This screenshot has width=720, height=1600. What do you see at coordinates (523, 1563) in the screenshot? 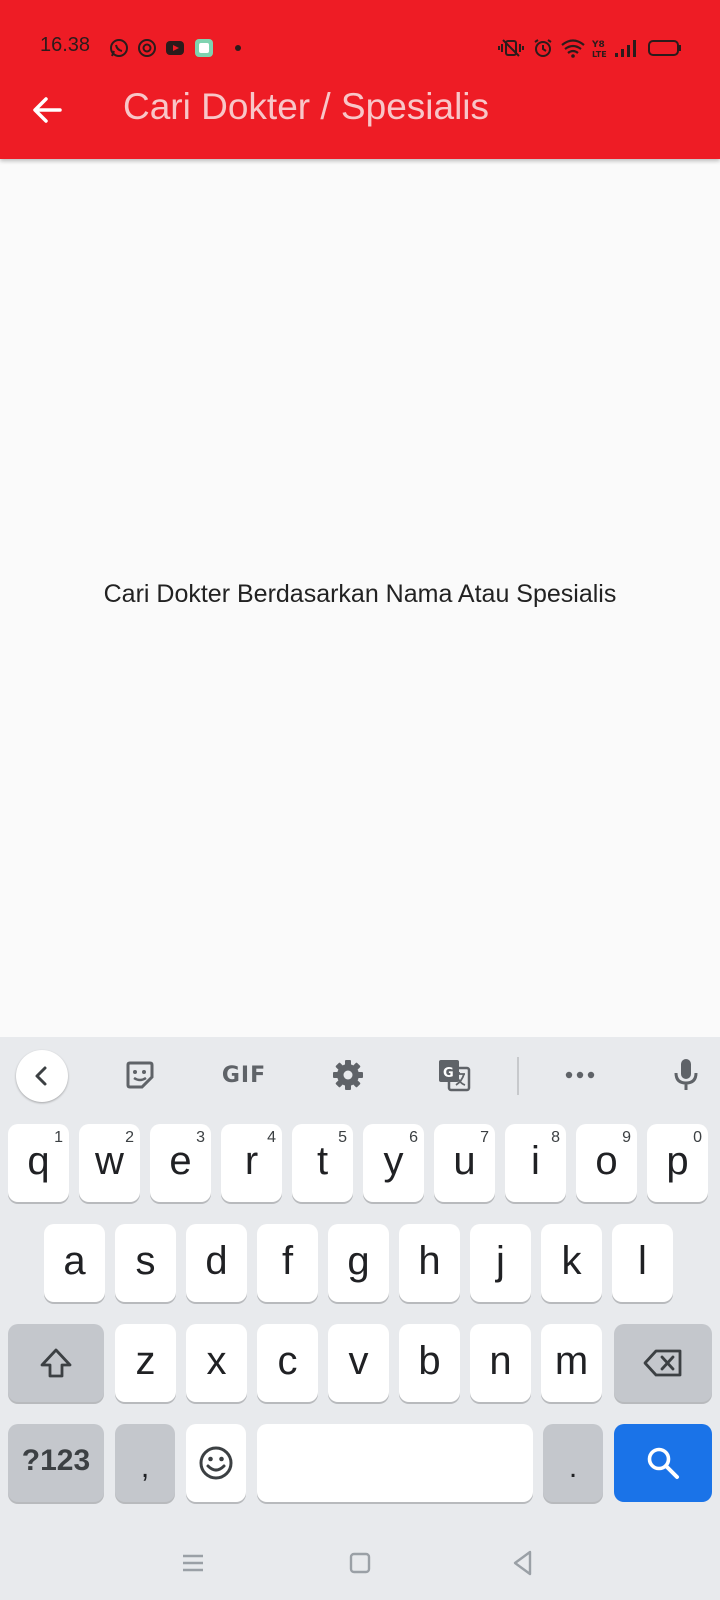
I see `back-nav-icon` at bounding box center [523, 1563].